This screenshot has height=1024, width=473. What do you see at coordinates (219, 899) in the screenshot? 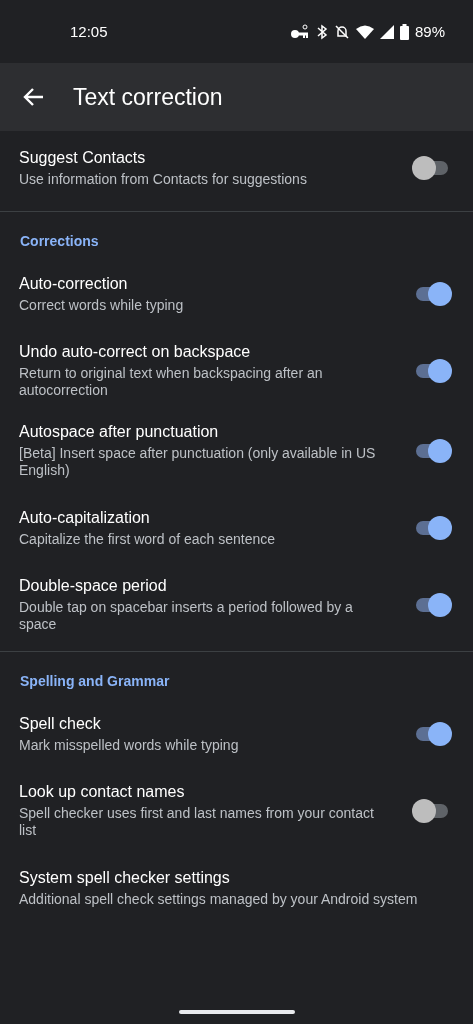
I see `setting-summary: Additional spell check settings managed by your Android system` at bounding box center [219, 899].